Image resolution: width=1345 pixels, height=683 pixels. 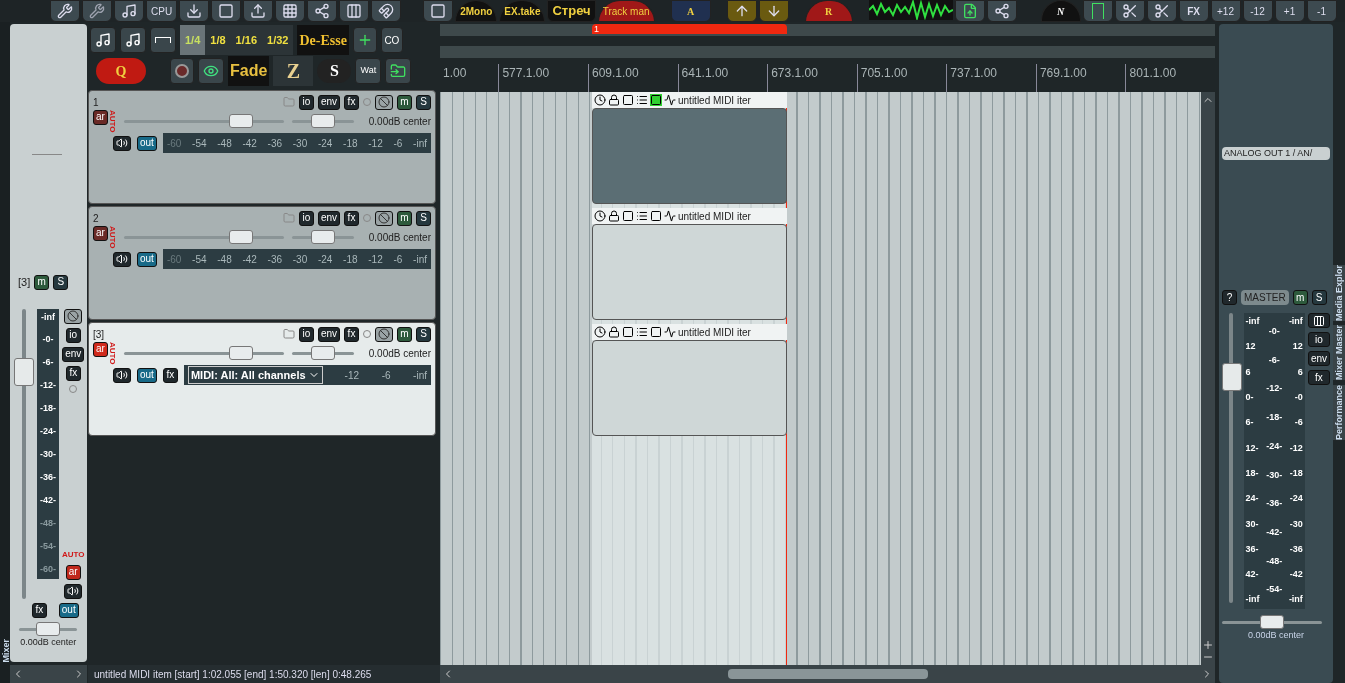 What do you see at coordinates (773, 11) in the screenshot?
I see `move-down-button` at bounding box center [773, 11].